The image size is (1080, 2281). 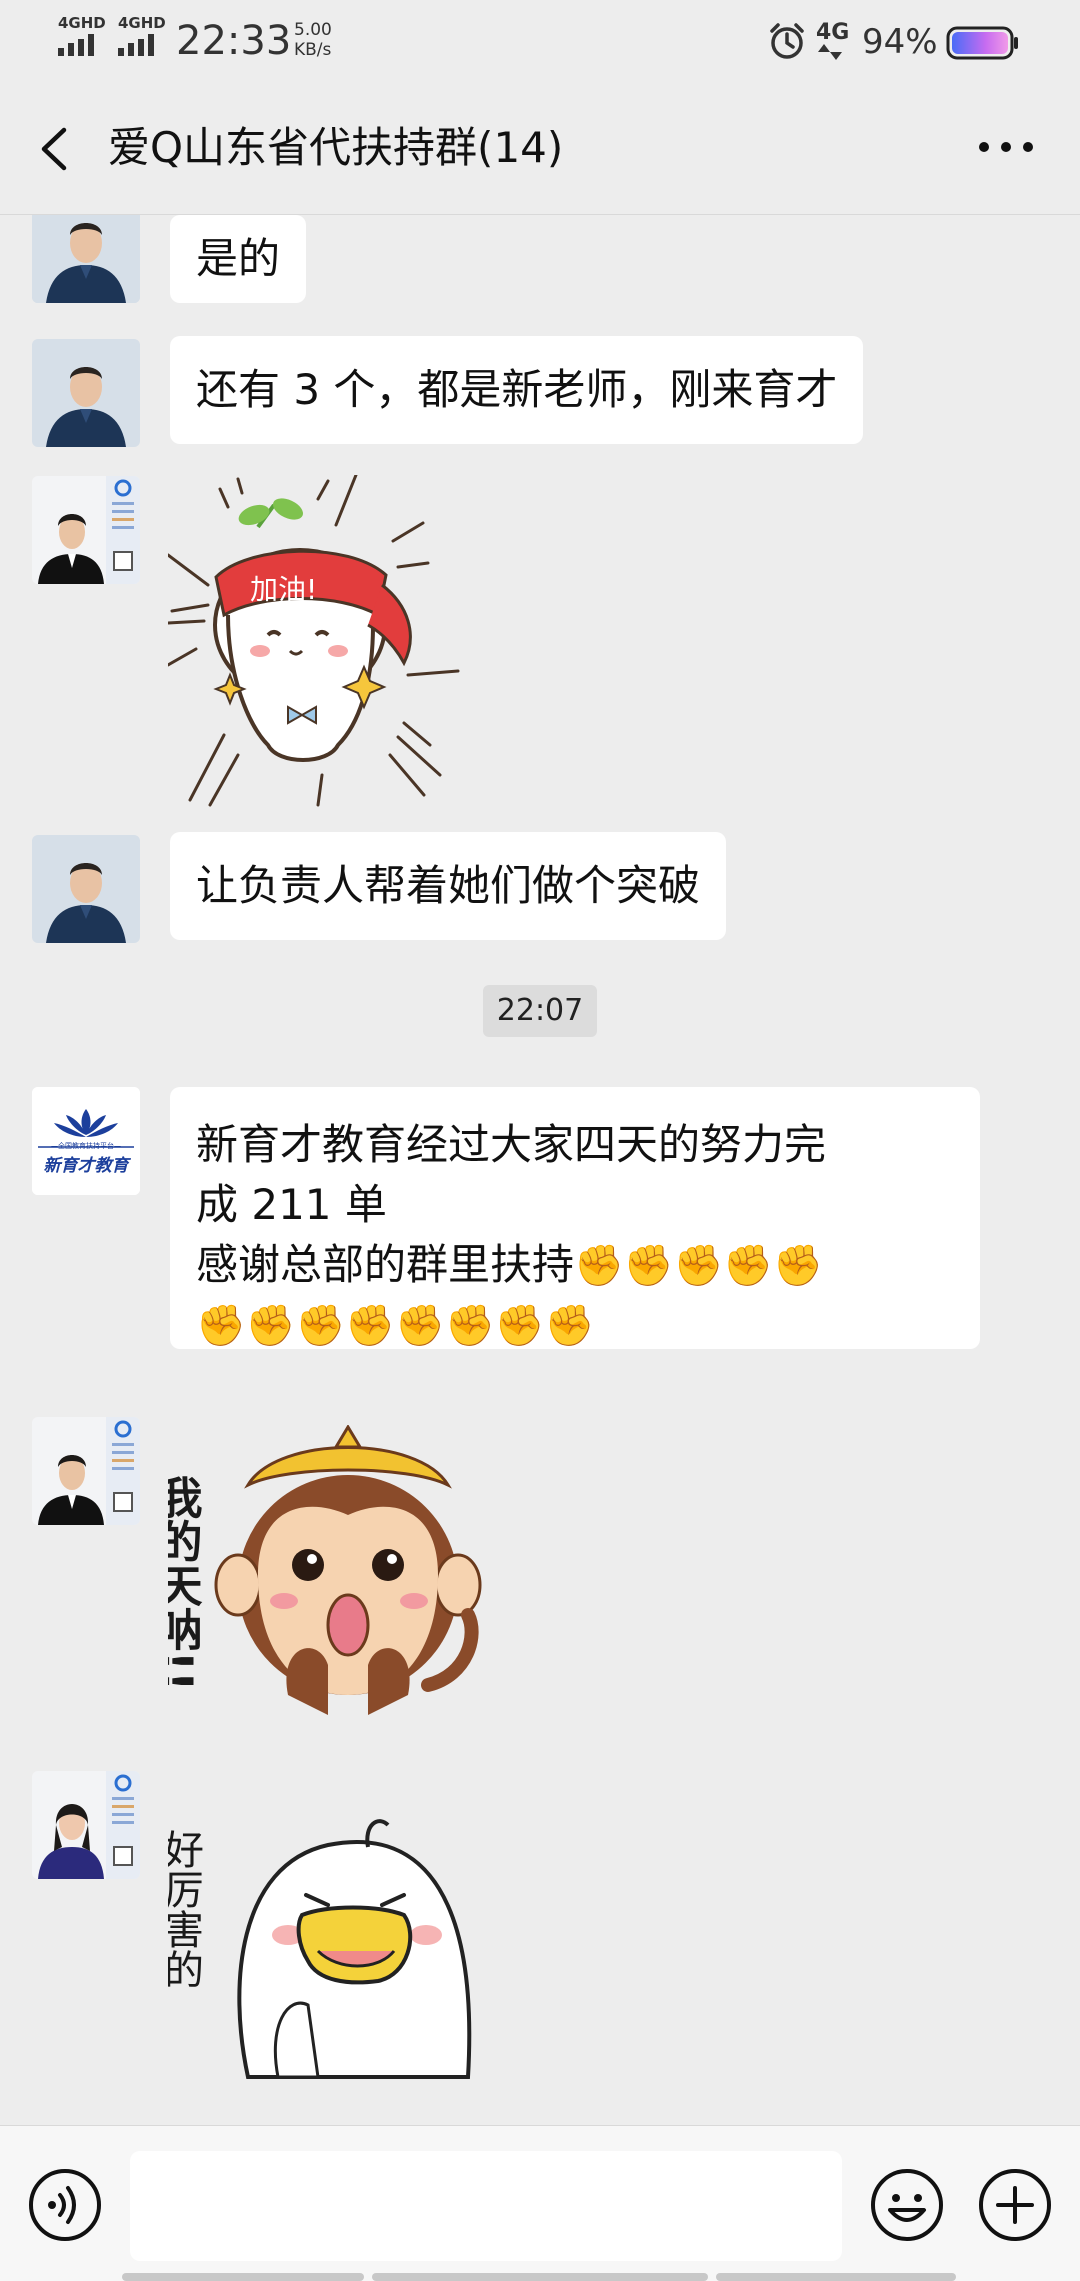 I want to click on voice-input-icon, so click(x=65, y=2205).